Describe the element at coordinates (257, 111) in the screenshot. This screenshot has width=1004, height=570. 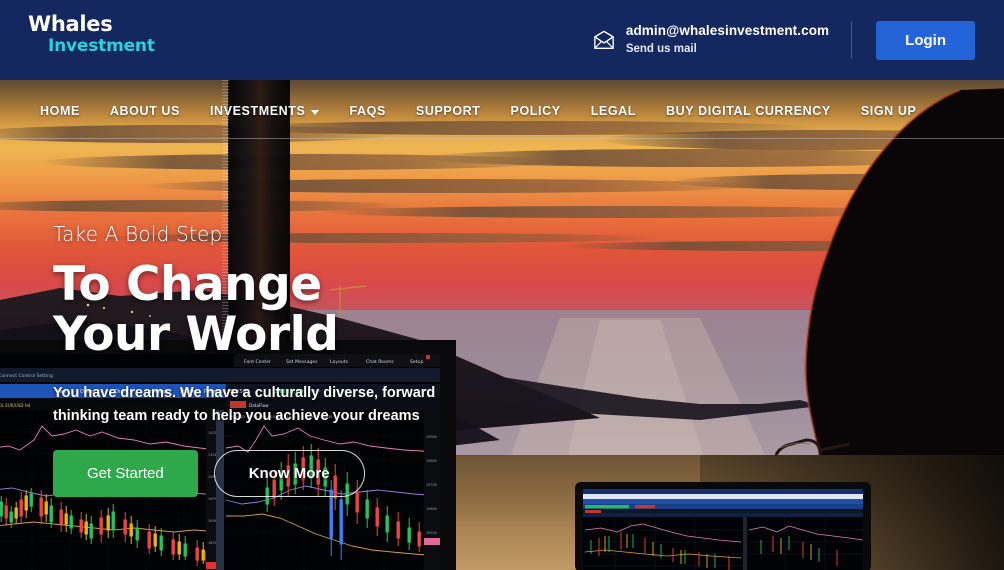
I see `nav-label: INVESTMENTS` at that location.